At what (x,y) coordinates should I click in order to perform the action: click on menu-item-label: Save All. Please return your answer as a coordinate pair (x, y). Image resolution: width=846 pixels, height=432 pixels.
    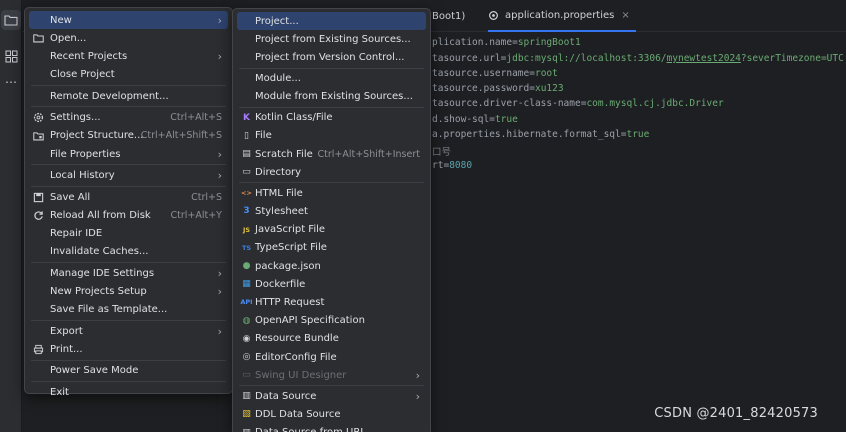
    Looking at the image, I should click on (70, 197).